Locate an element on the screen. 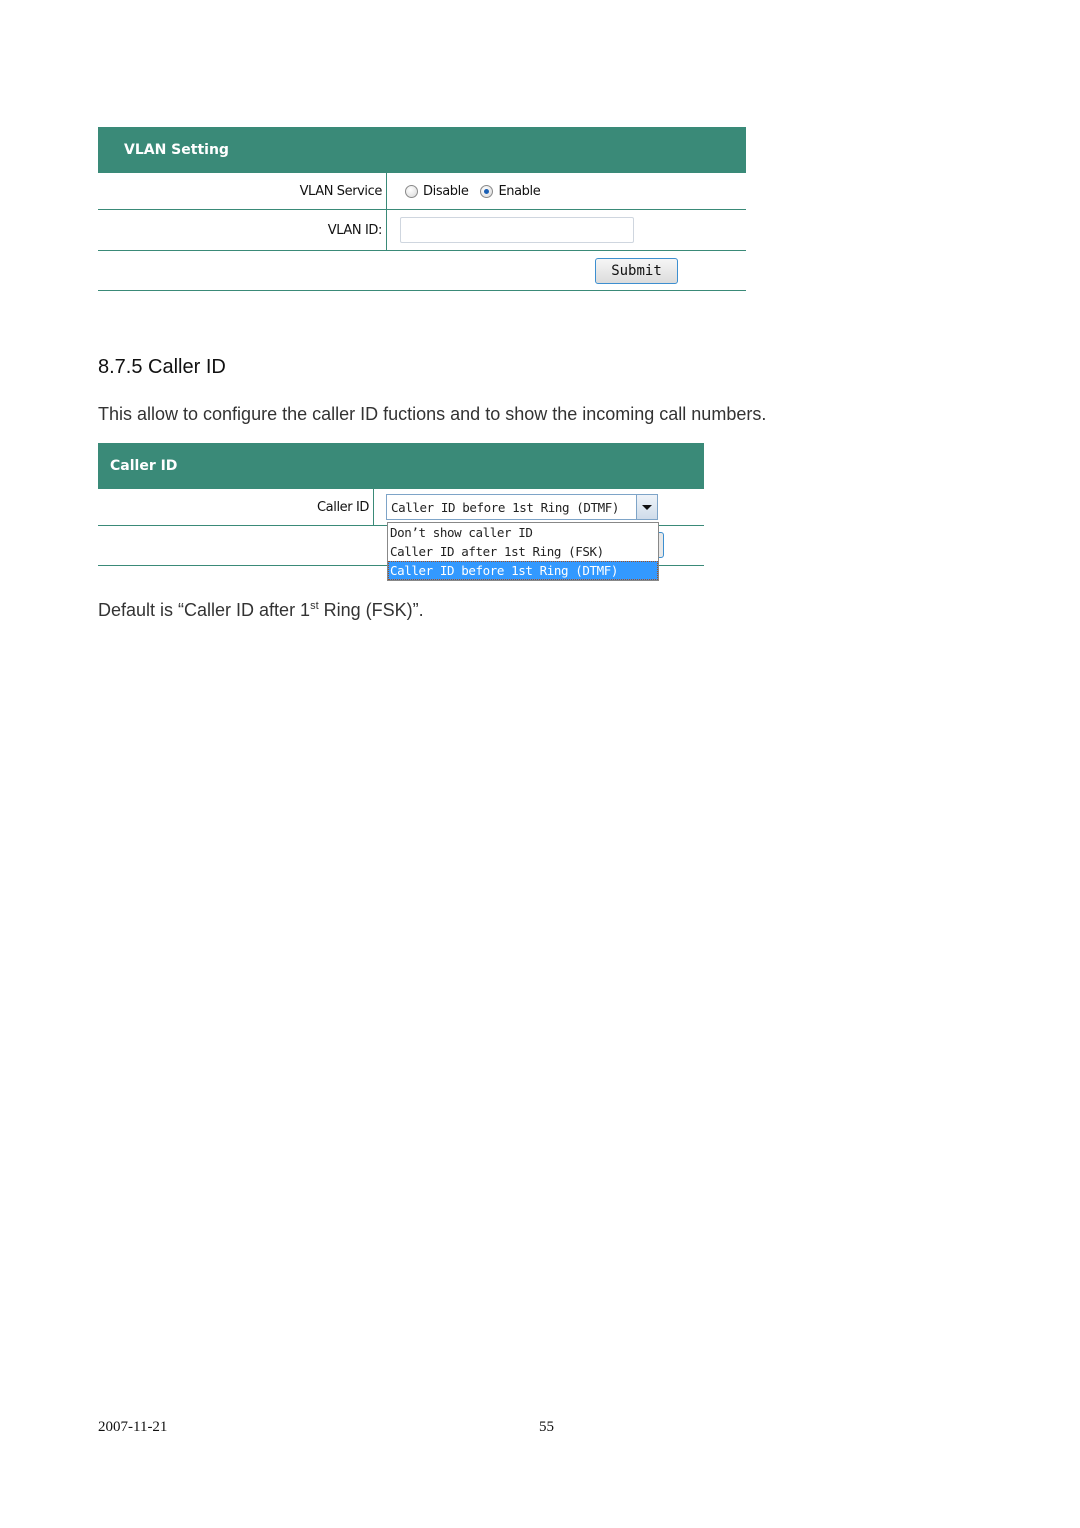 Image resolution: width=1080 pixels, height=1528 pixels. chevron-down-icon is located at coordinates (647, 507).